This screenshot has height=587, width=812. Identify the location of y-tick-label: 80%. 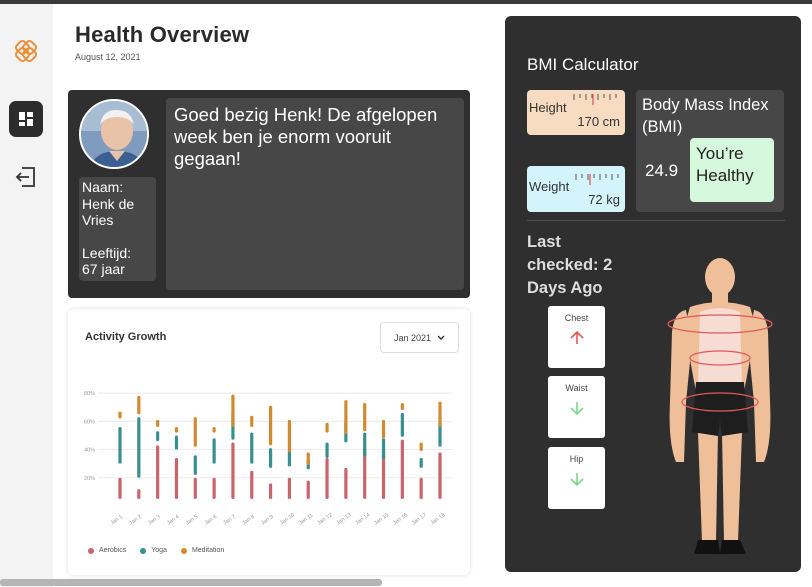
(89, 394).